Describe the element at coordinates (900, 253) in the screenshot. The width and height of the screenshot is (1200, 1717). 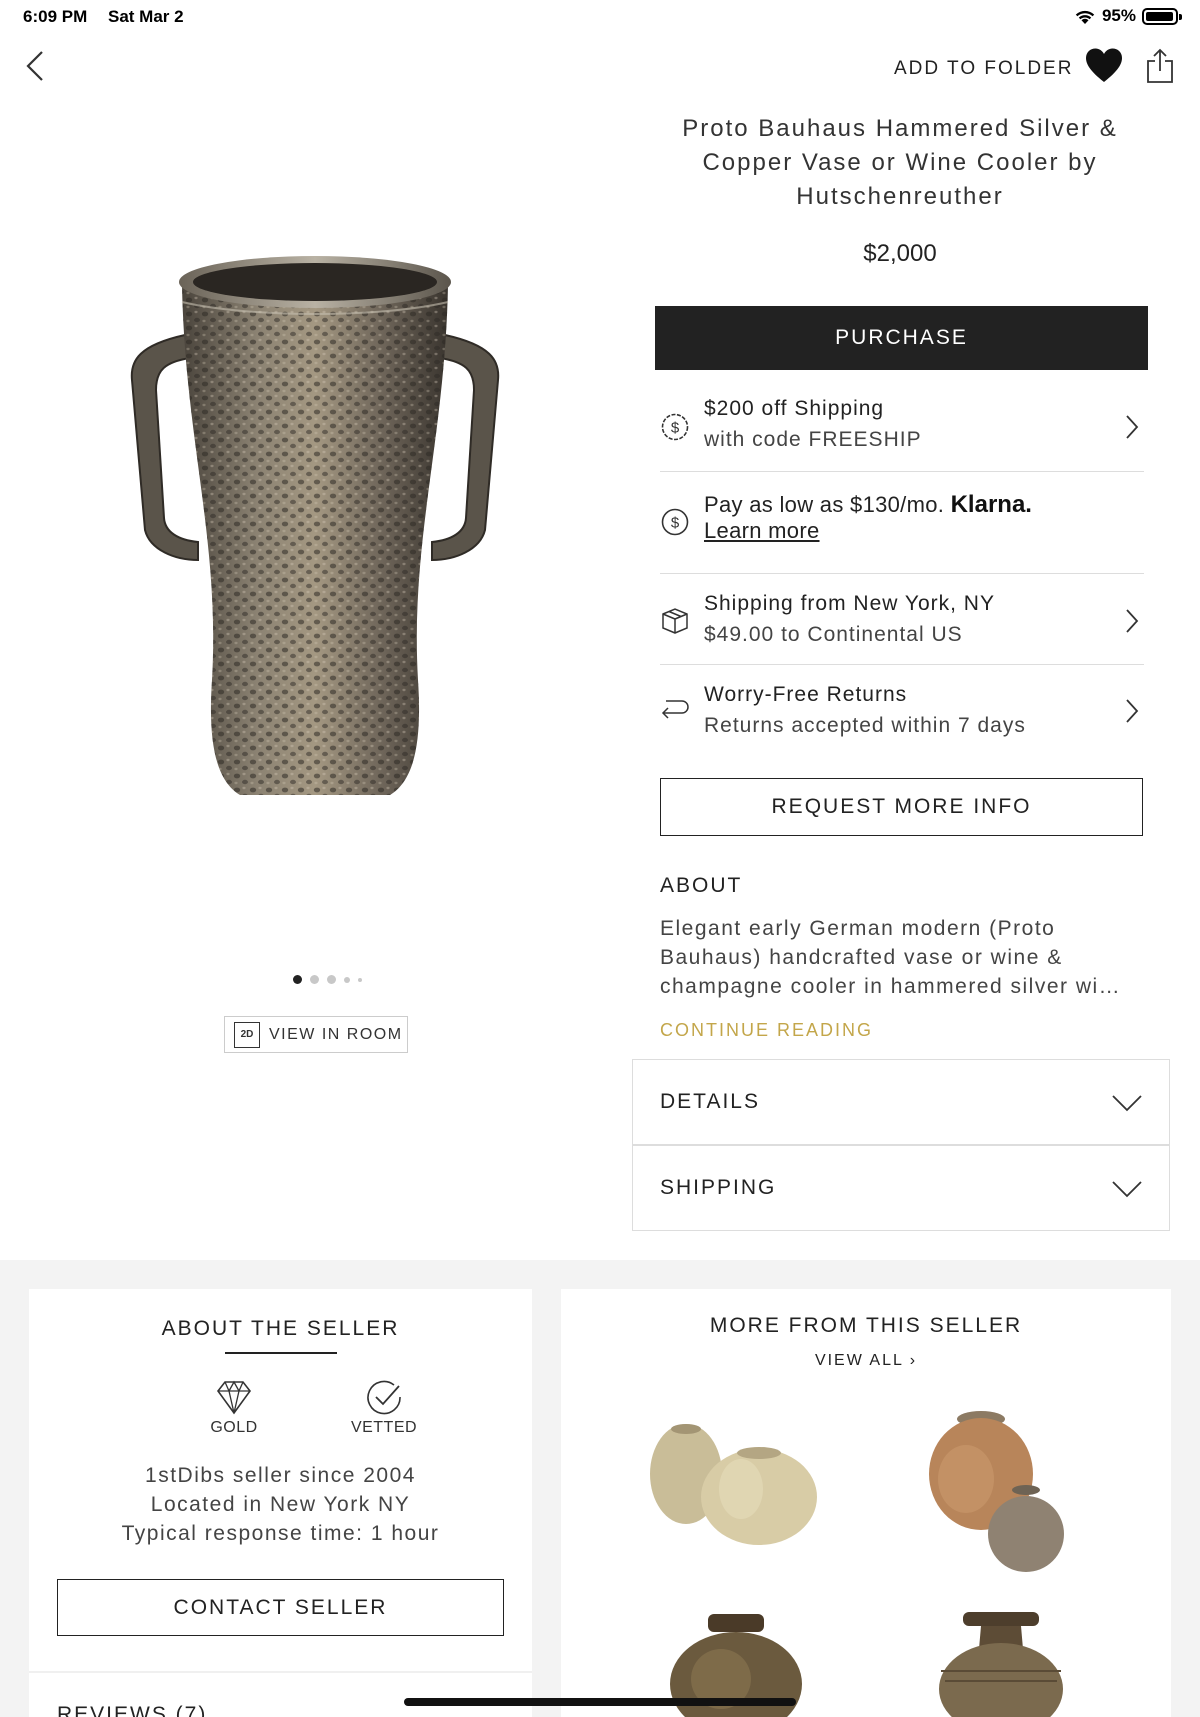
I see `product-price: $2,000` at that location.